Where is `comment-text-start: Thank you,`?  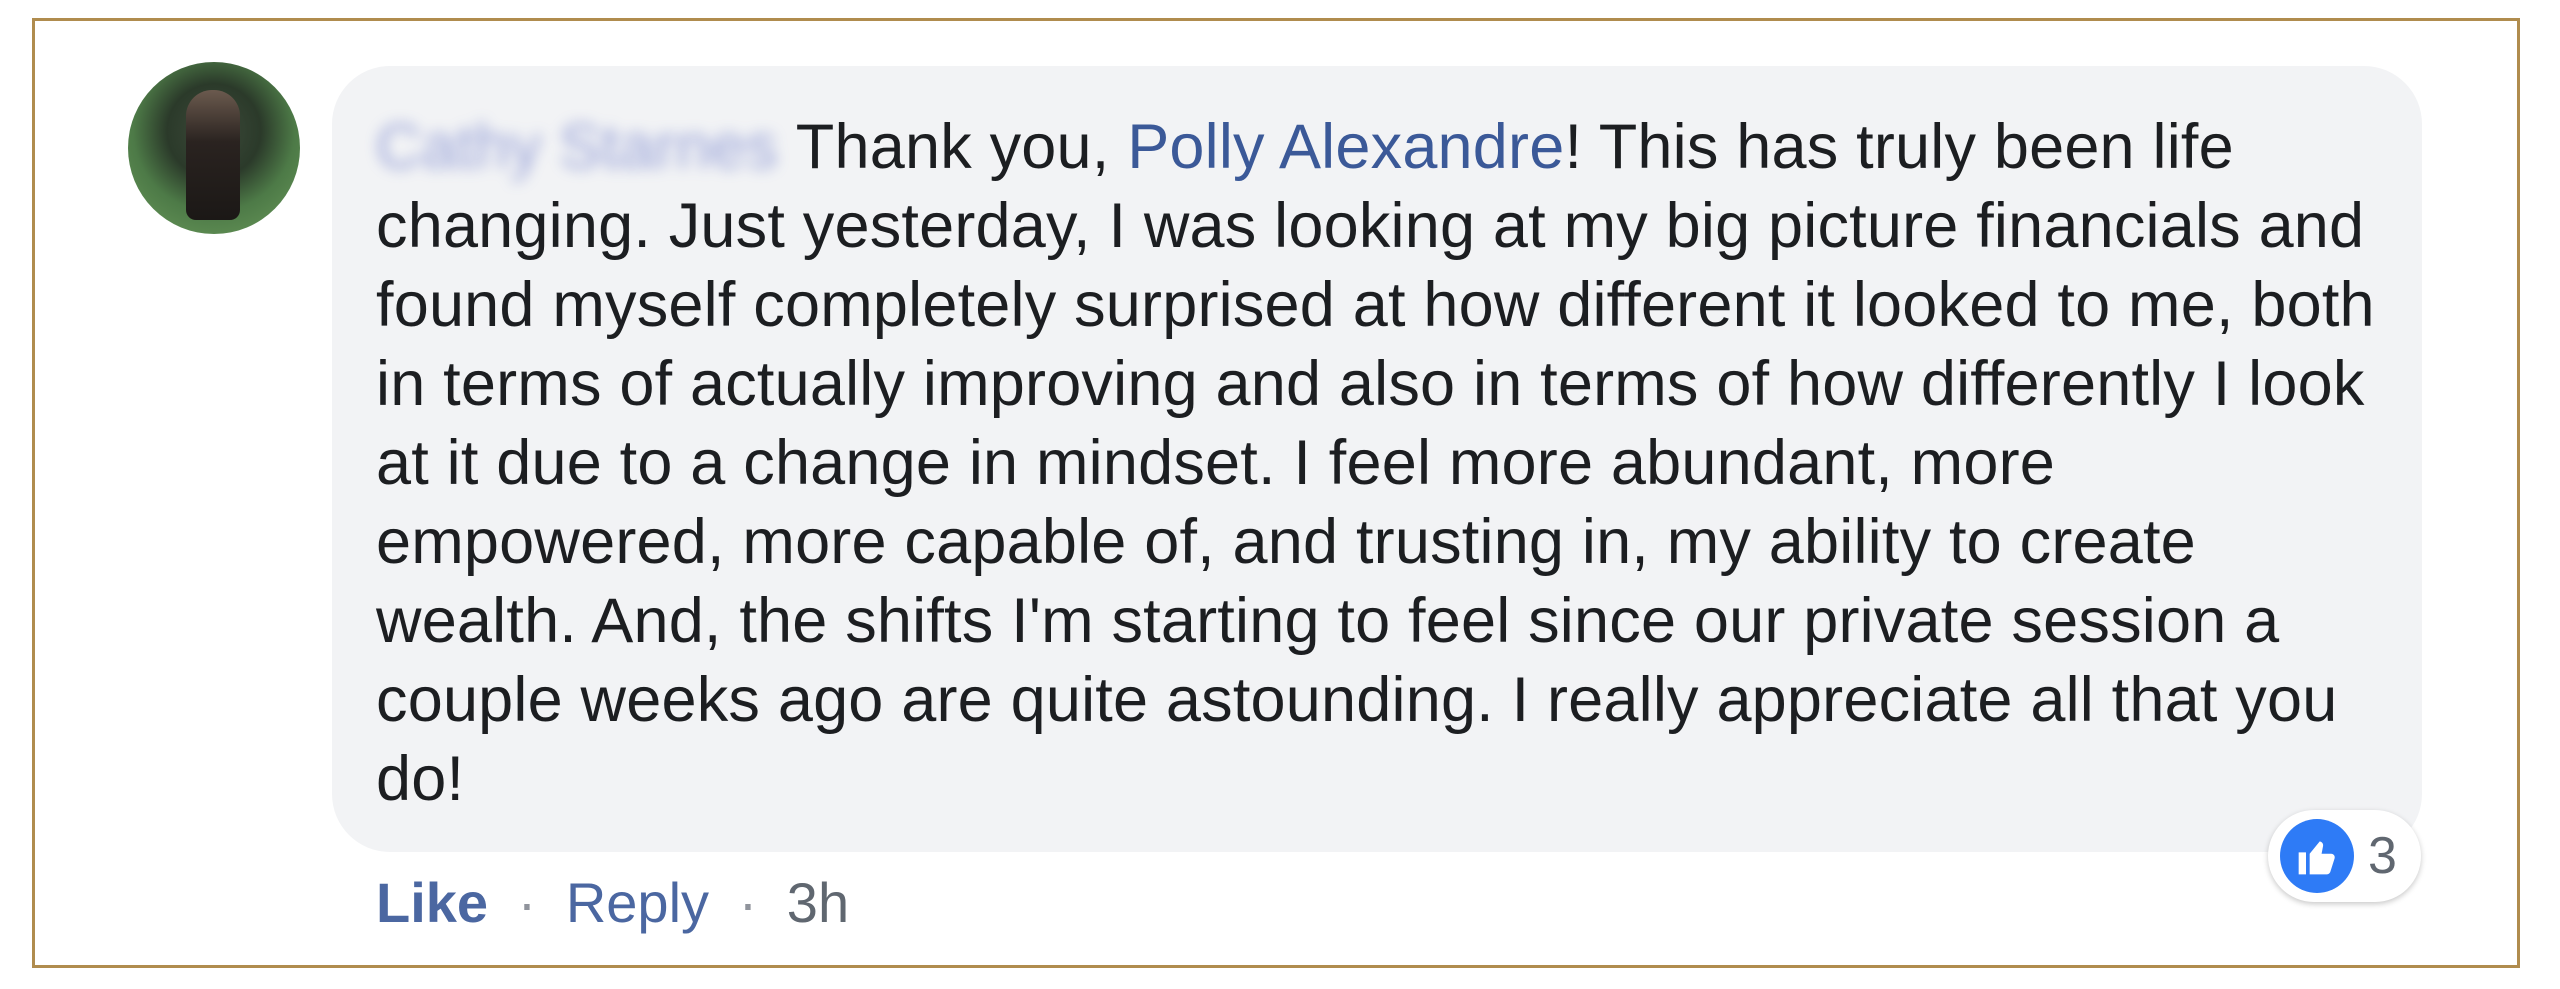
comment-text-start: Thank you, is located at coordinates (961, 147).